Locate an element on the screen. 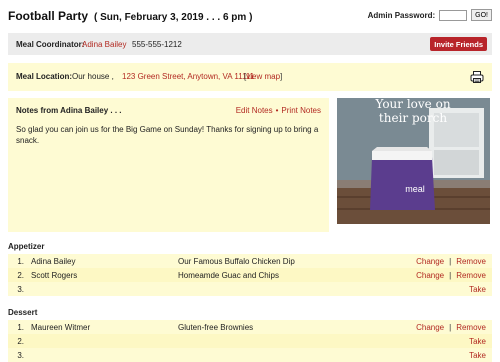 The image size is (500, 362). notes-title: Notes from Adina Bailey . . . is located at coordinates (69, 110).